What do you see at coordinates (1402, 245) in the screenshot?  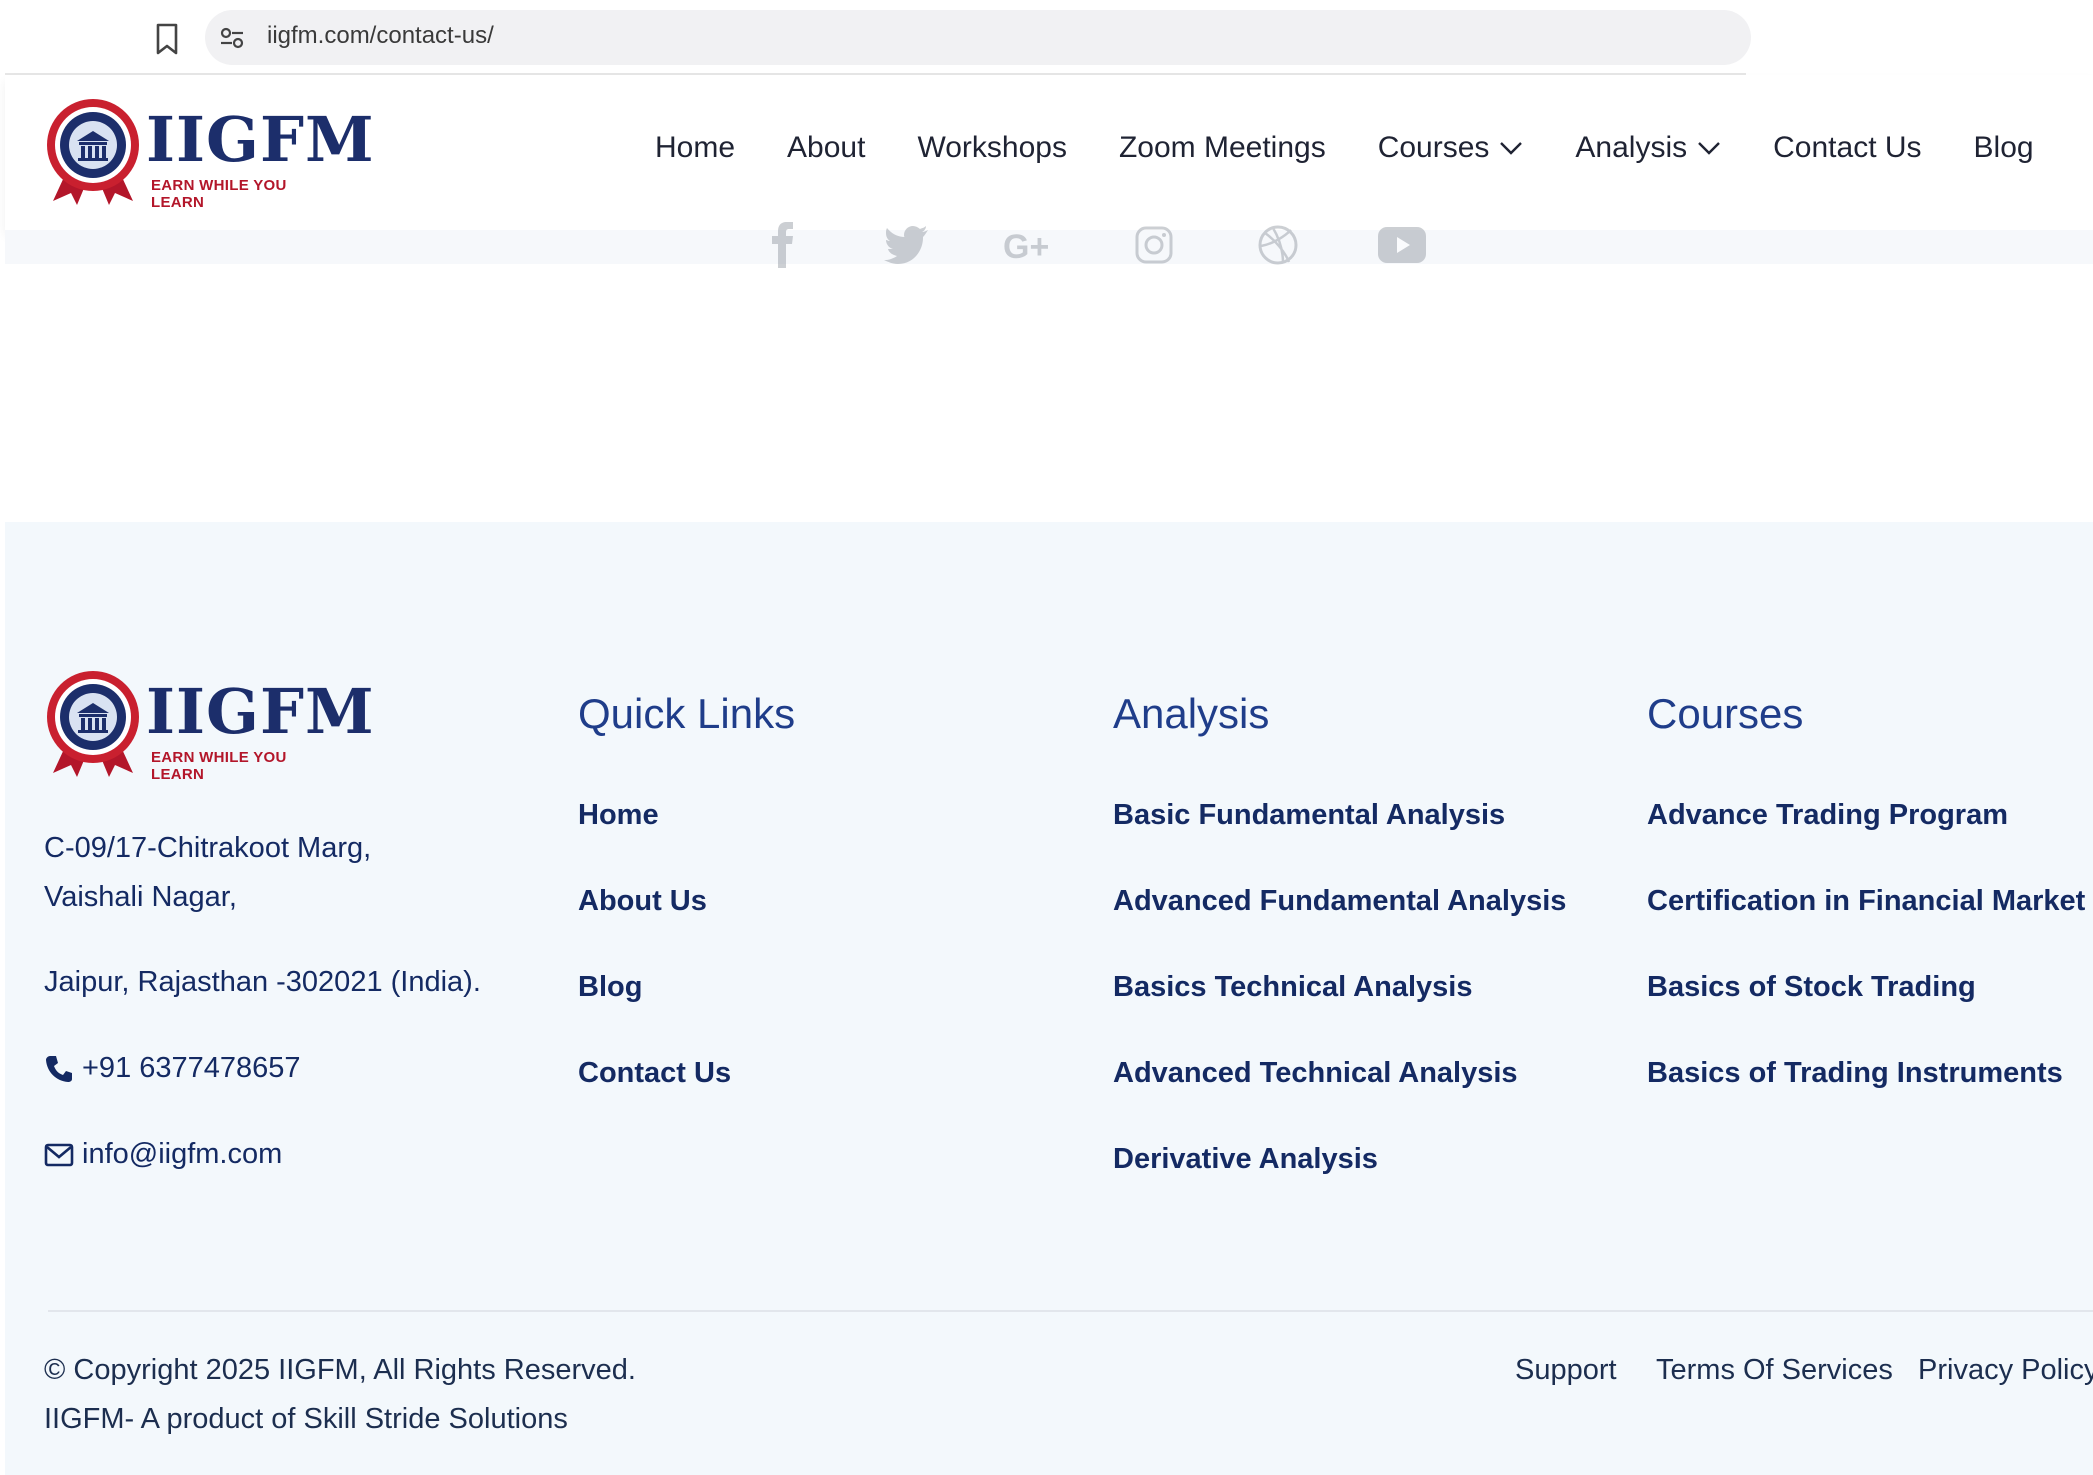 I see `youtube-icon` at bounding box center [1402, 245].